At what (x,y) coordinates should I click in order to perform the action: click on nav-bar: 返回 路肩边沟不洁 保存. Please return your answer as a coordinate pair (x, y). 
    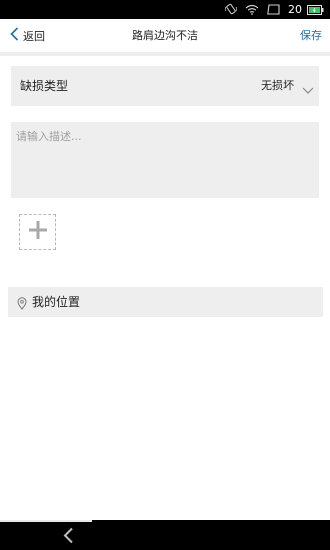
    Looking at the image, I should click on (165, 35).